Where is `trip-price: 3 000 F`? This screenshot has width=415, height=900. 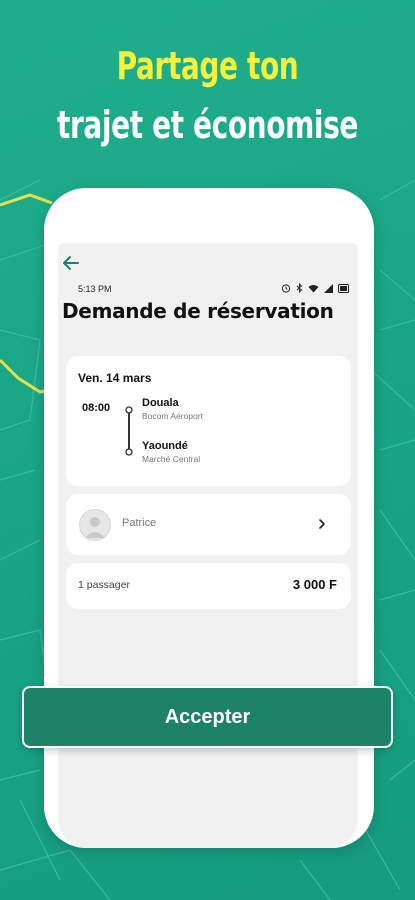 trip-price: 3 000 F is located at coordinates (314, 584).